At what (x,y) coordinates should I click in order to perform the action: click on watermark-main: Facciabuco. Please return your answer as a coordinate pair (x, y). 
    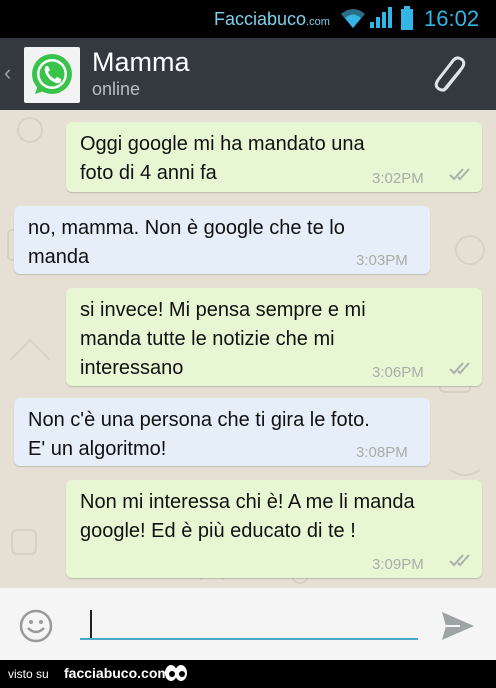
    Looking at the image, I should click on (260, 19).